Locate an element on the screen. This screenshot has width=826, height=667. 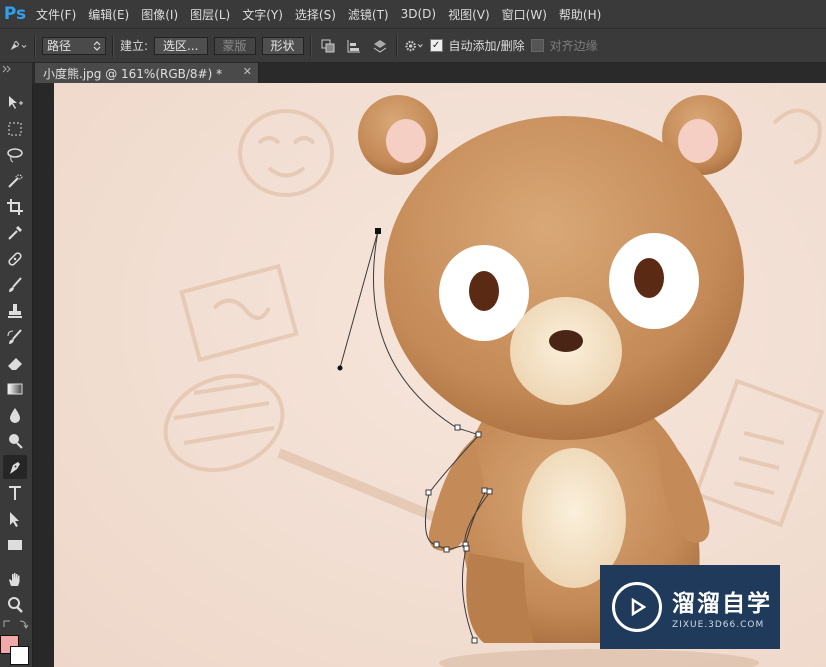
tool-preset-picker is located at coordinates (18, 46).